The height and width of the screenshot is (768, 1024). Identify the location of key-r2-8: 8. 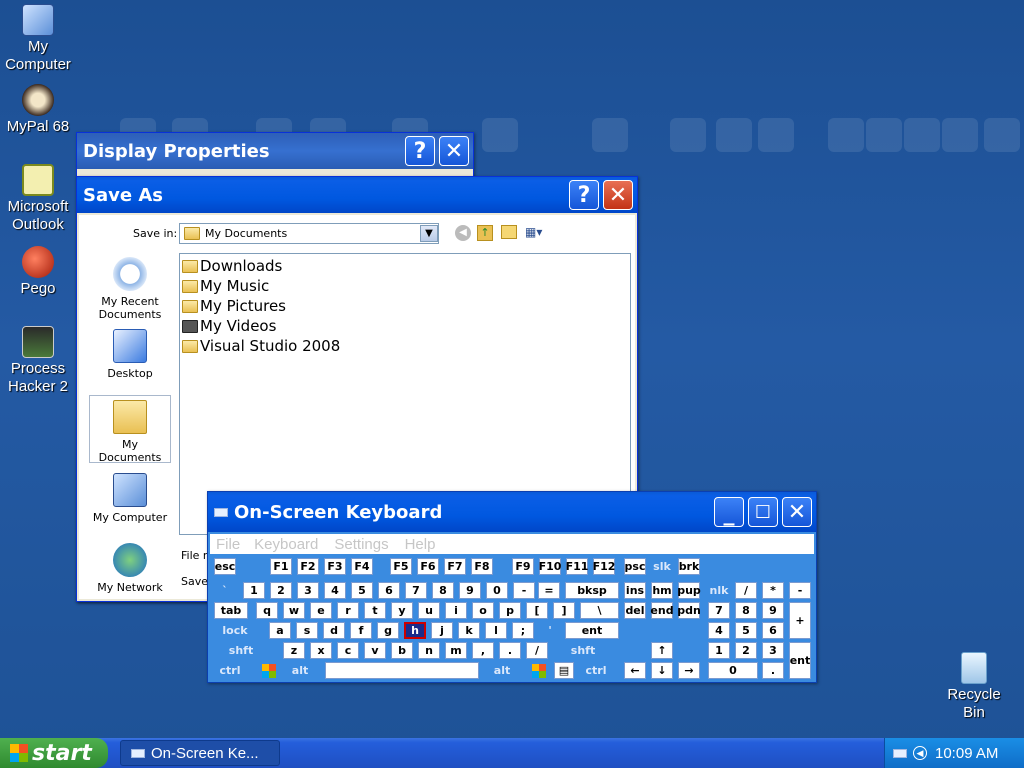
(443, 590).